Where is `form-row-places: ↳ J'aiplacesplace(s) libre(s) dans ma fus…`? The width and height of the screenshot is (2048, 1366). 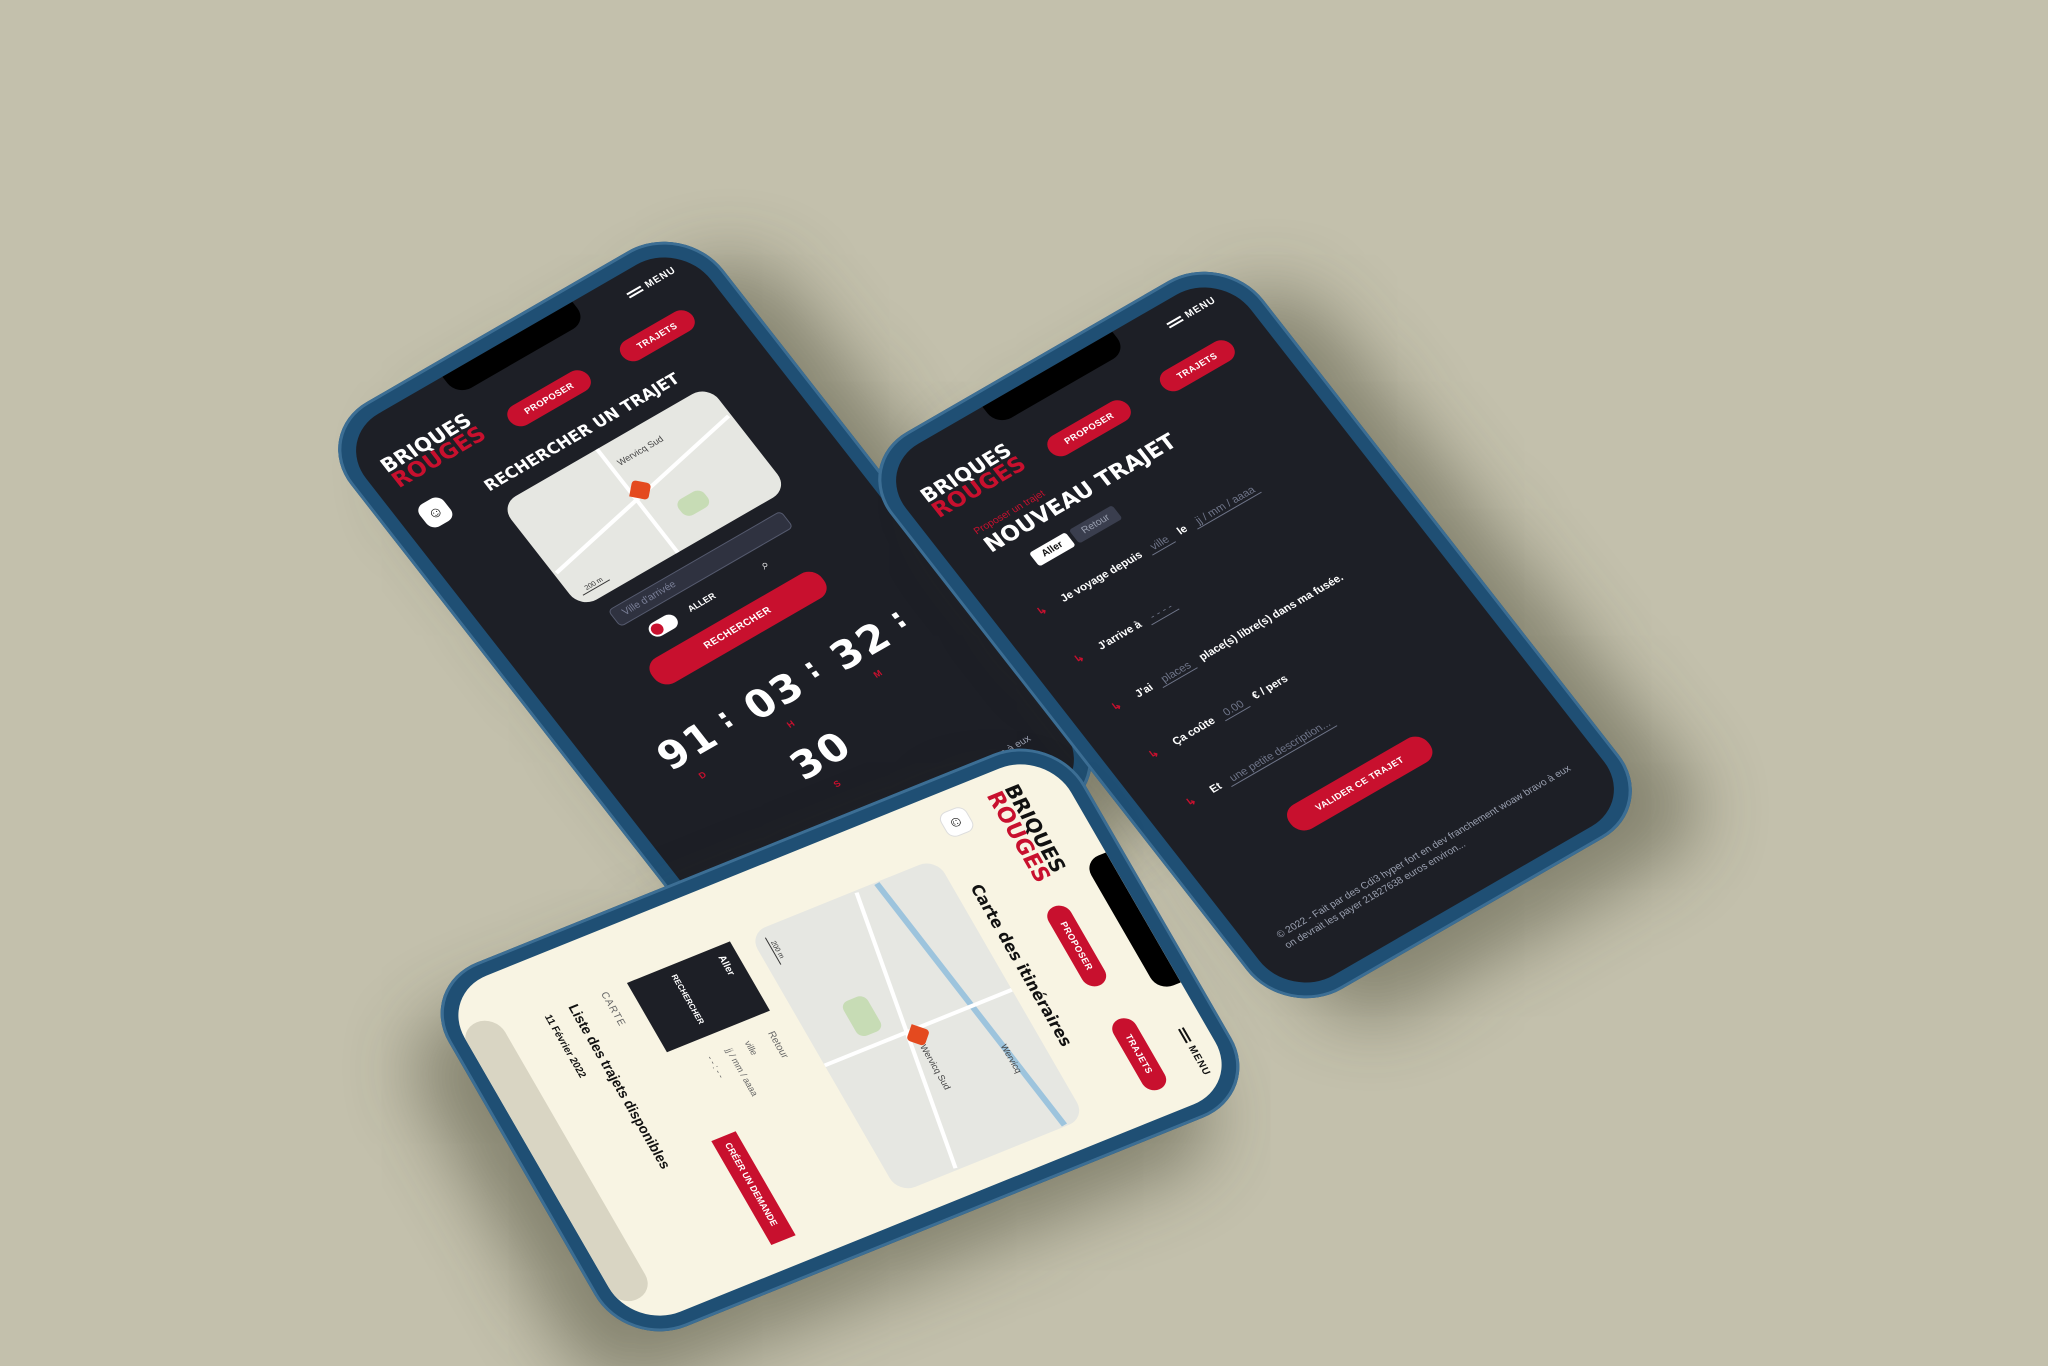
form-row-places: ↳ J'aiplacesplace(s) libre(s) dans ma fus… is located at coordinates (1227, 642).